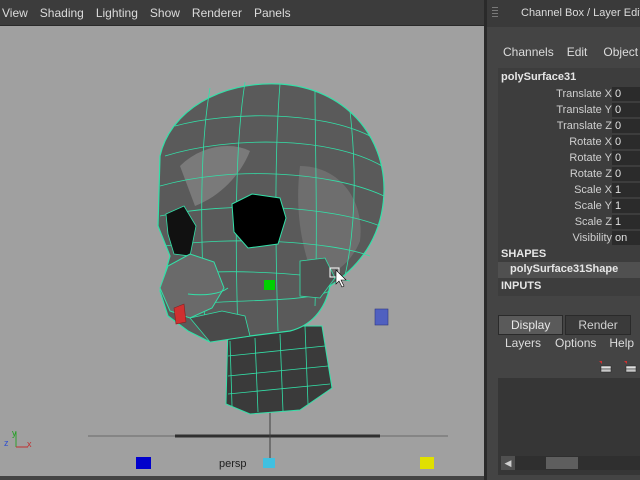  What do you see at coordinates (626, 238) in the screenshot?
I see `attr-value-field: on` at bounding box center [626, 238].